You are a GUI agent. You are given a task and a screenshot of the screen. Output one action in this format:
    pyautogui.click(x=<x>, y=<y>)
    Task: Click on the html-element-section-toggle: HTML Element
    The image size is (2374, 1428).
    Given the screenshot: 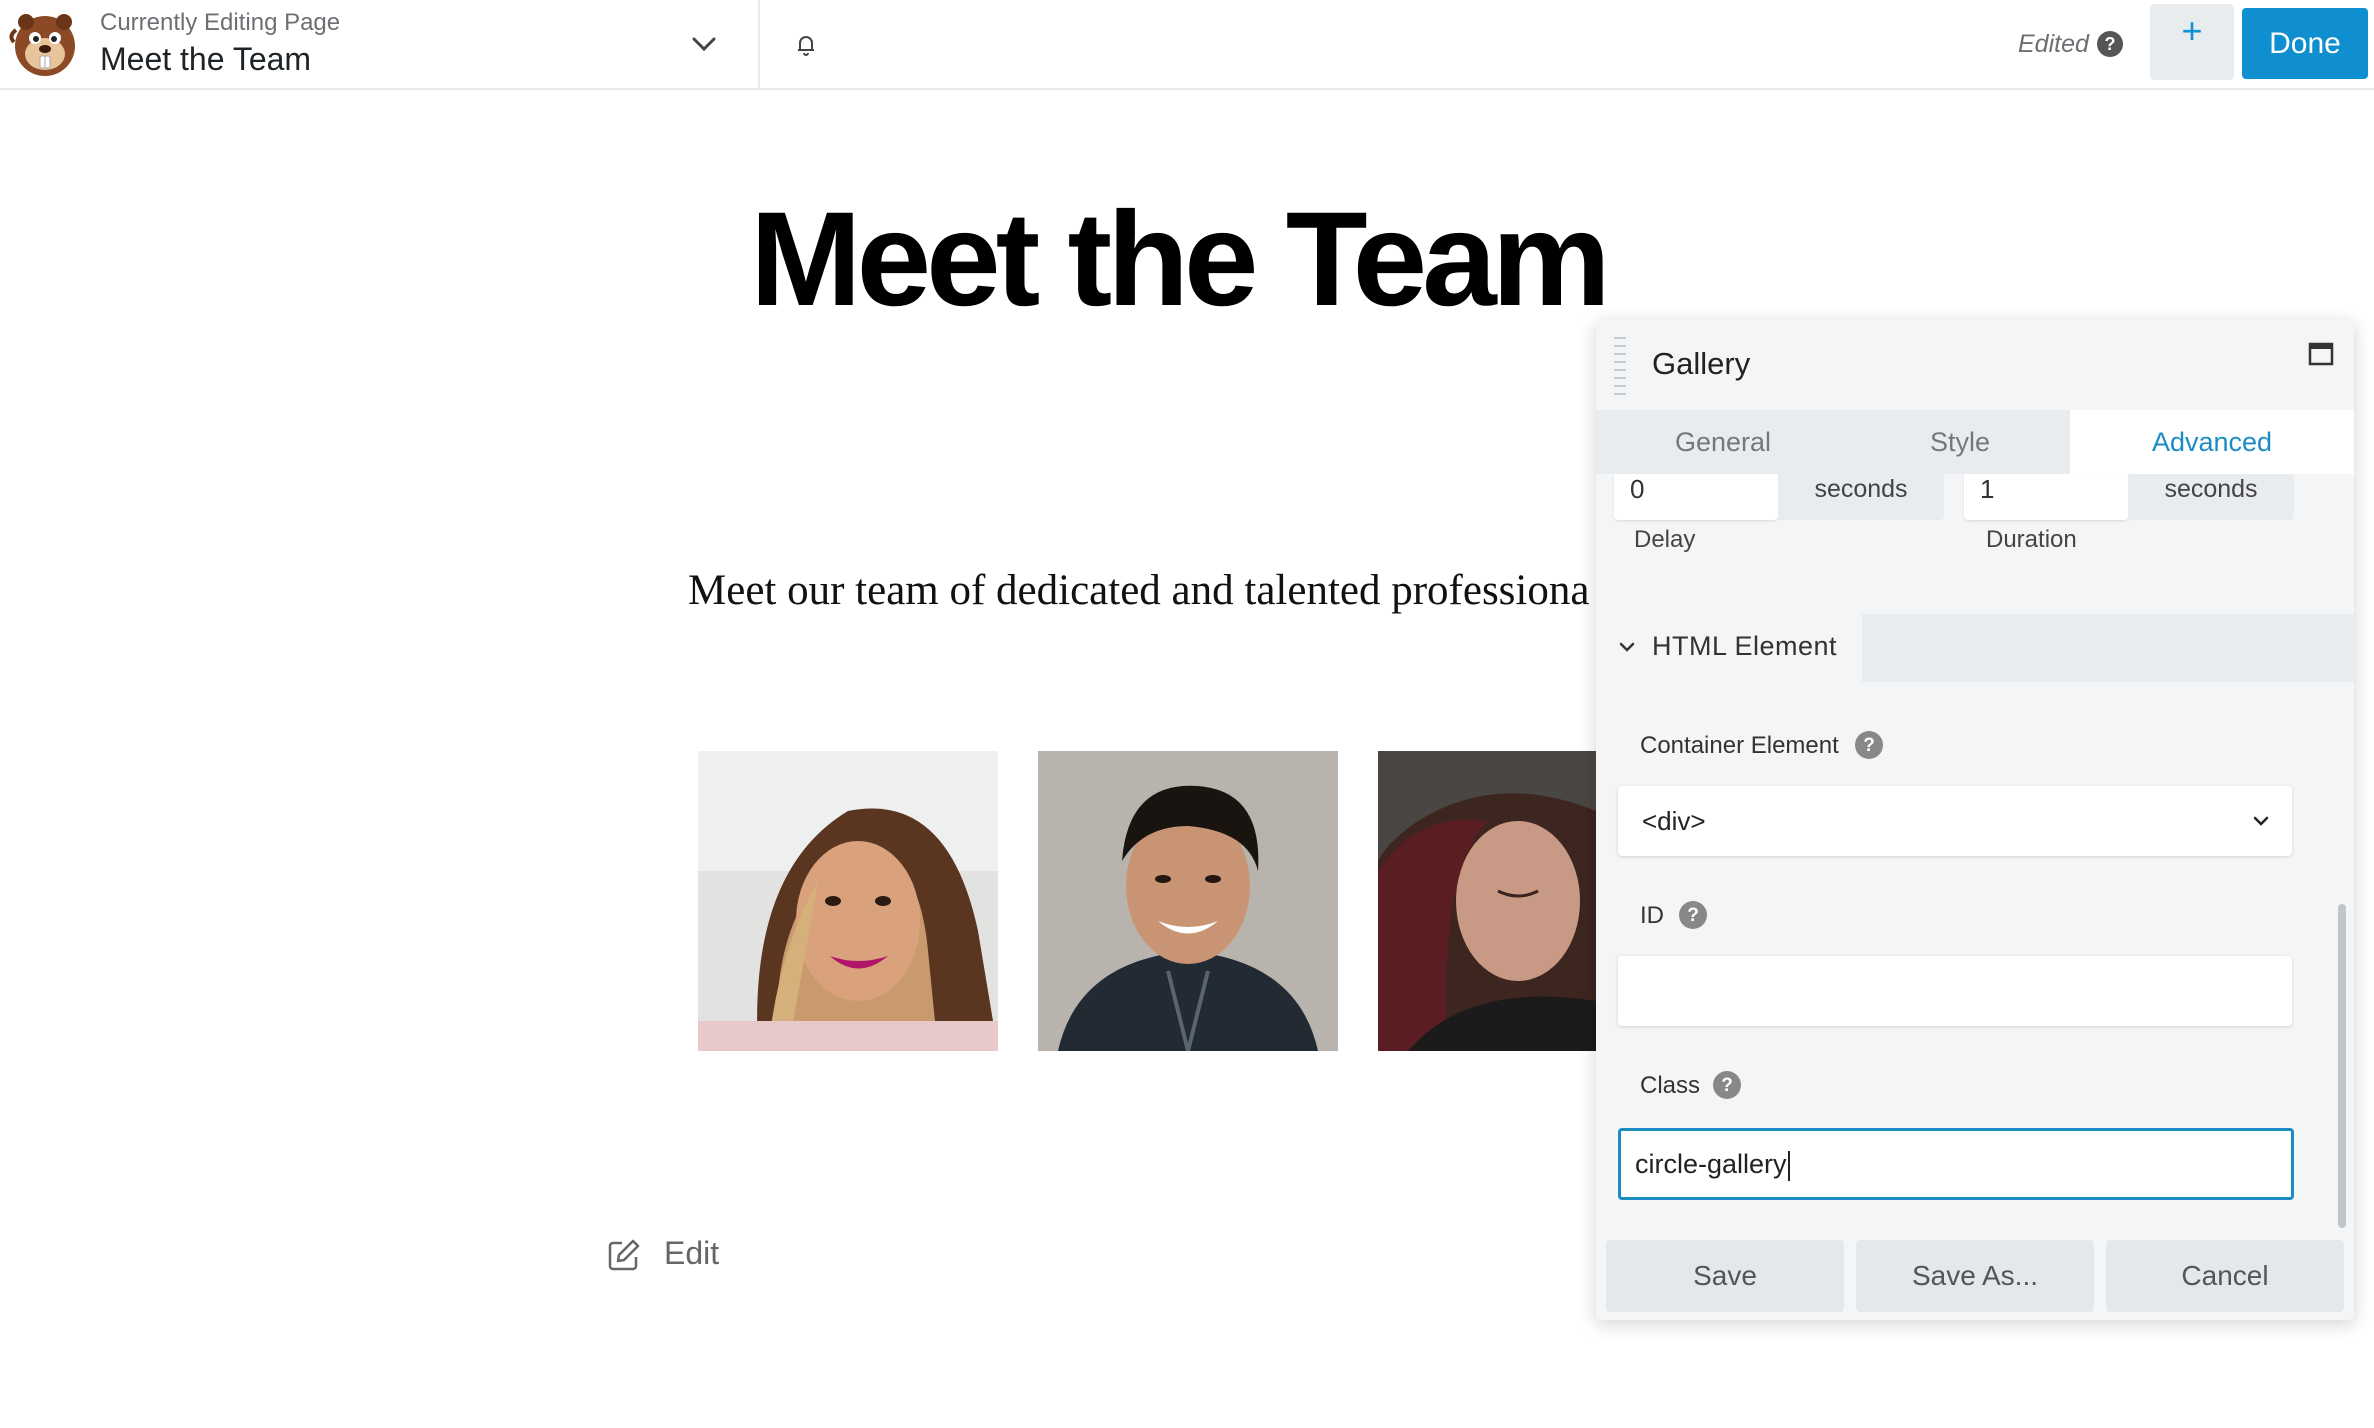 What is the action you would take?
    pyautogui.click(x=1729, y=648)
    